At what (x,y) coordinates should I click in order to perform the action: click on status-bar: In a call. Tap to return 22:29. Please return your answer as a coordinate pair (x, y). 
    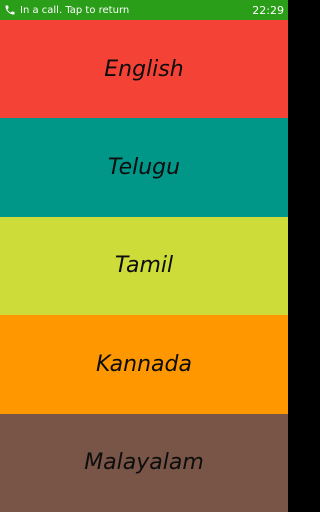
    Looking at the image, I should click on (144, 10).